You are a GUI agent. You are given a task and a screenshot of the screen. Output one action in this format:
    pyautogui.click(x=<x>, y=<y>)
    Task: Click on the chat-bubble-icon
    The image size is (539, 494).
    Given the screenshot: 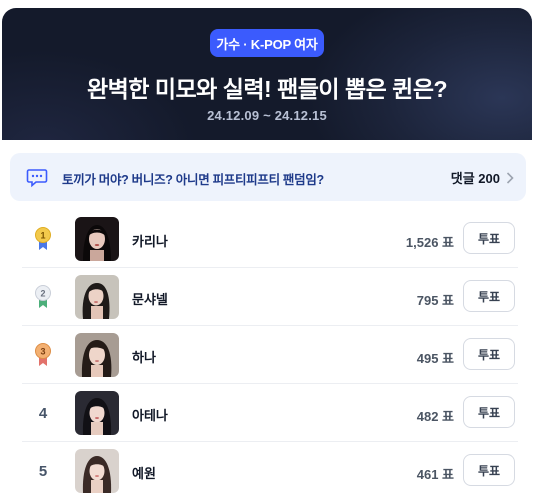 What is the action you would take?
    pyautogui.click(x=37, y=178)
    